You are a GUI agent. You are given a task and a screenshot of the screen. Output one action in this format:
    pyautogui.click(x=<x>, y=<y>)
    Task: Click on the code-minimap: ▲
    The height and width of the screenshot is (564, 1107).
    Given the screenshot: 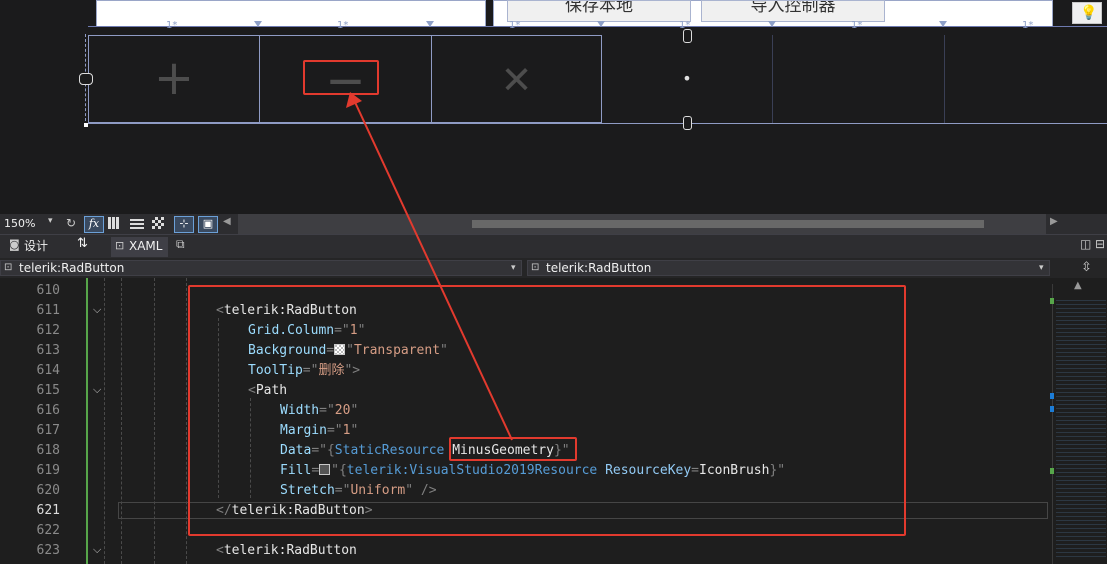 What is the action you would take?
    pyautogui.click(x=1078, y=421)
    